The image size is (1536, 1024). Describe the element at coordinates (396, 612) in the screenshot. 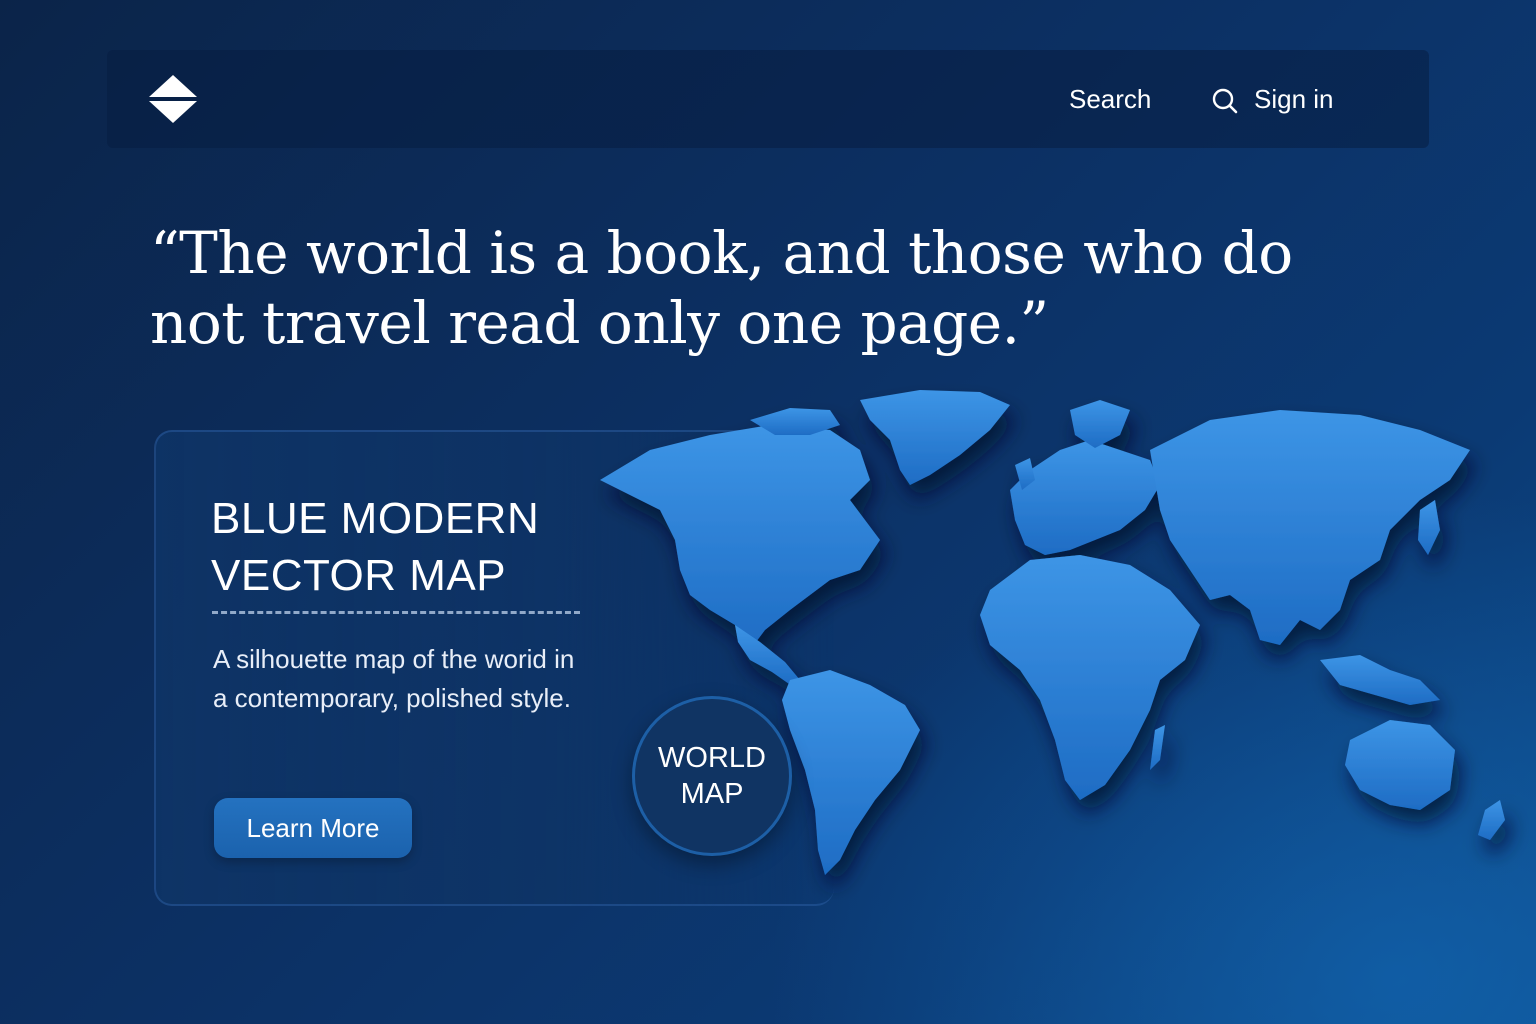

I see `dashed-divider` at that location.